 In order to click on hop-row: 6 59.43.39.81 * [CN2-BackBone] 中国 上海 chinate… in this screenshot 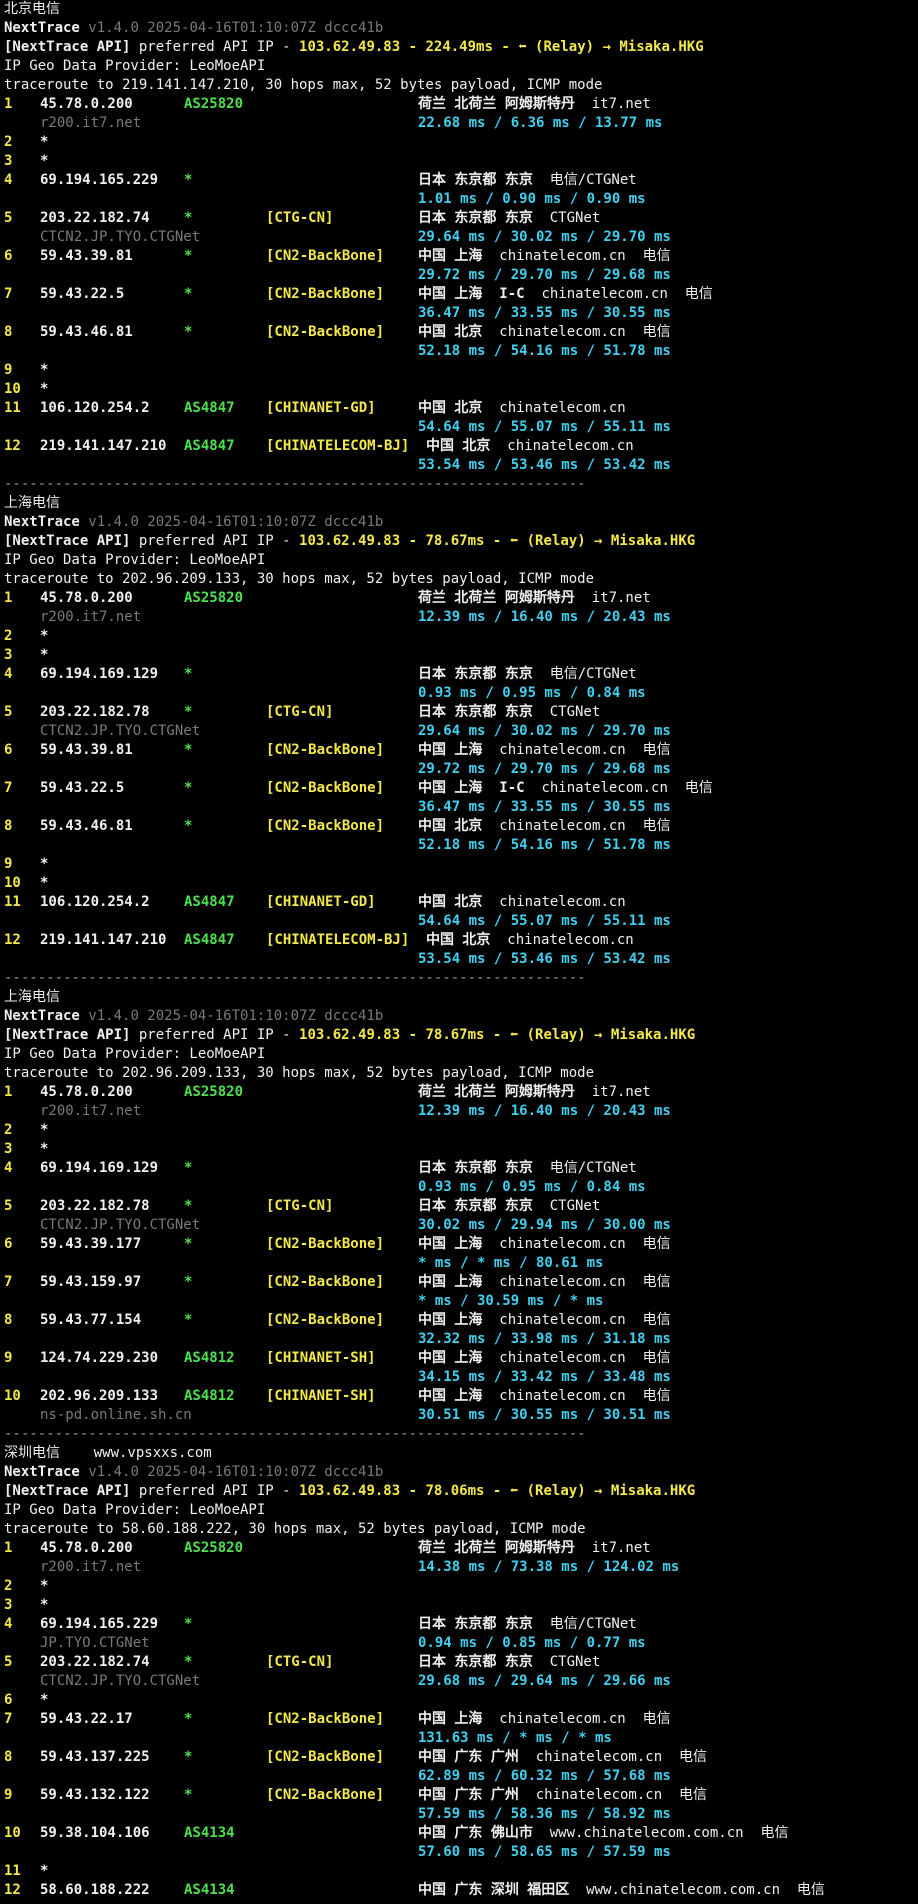, I will do `click(459, 750)`.